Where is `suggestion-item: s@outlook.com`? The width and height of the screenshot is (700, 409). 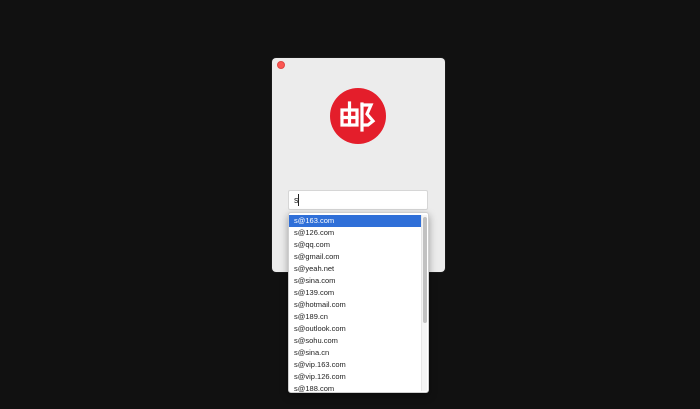
suggestion-item: s@outlook.com is located at coordinates (355, 329).